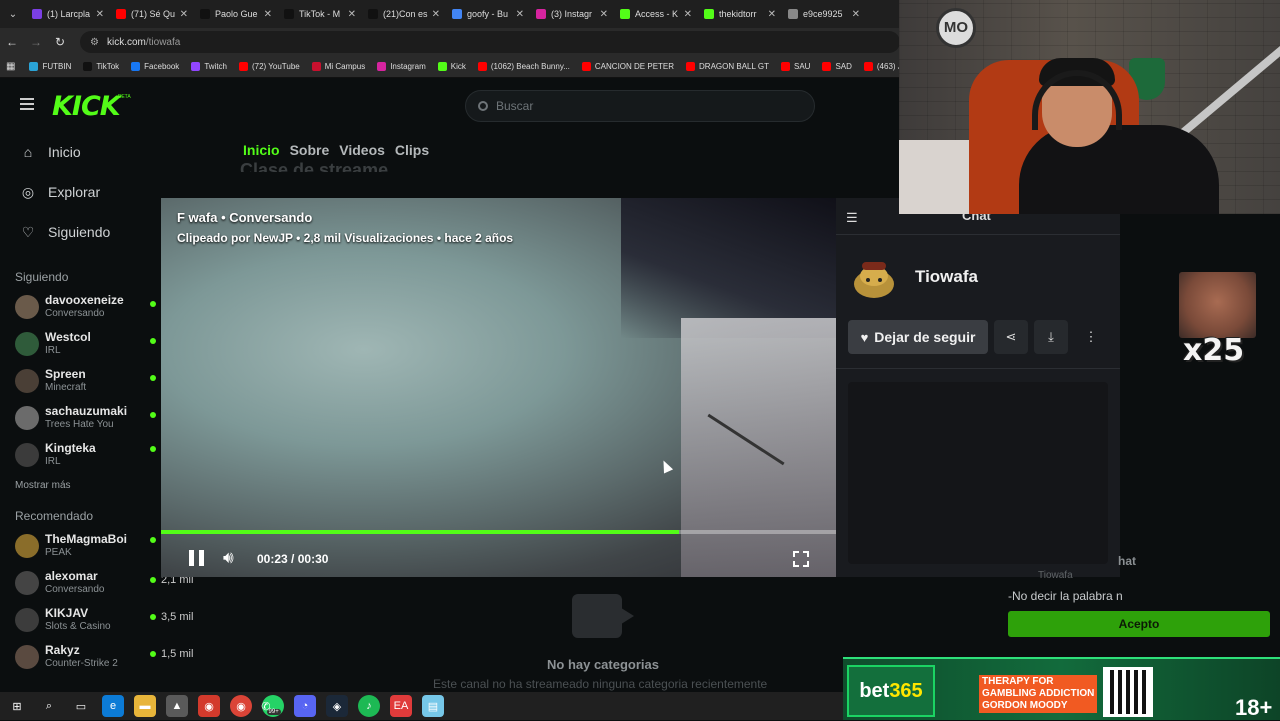  What do you see at coordinates (572, 14) in the screenshot?
I see `browser-tab: (3) Instagr ✕` at bounding box center [572, 14].